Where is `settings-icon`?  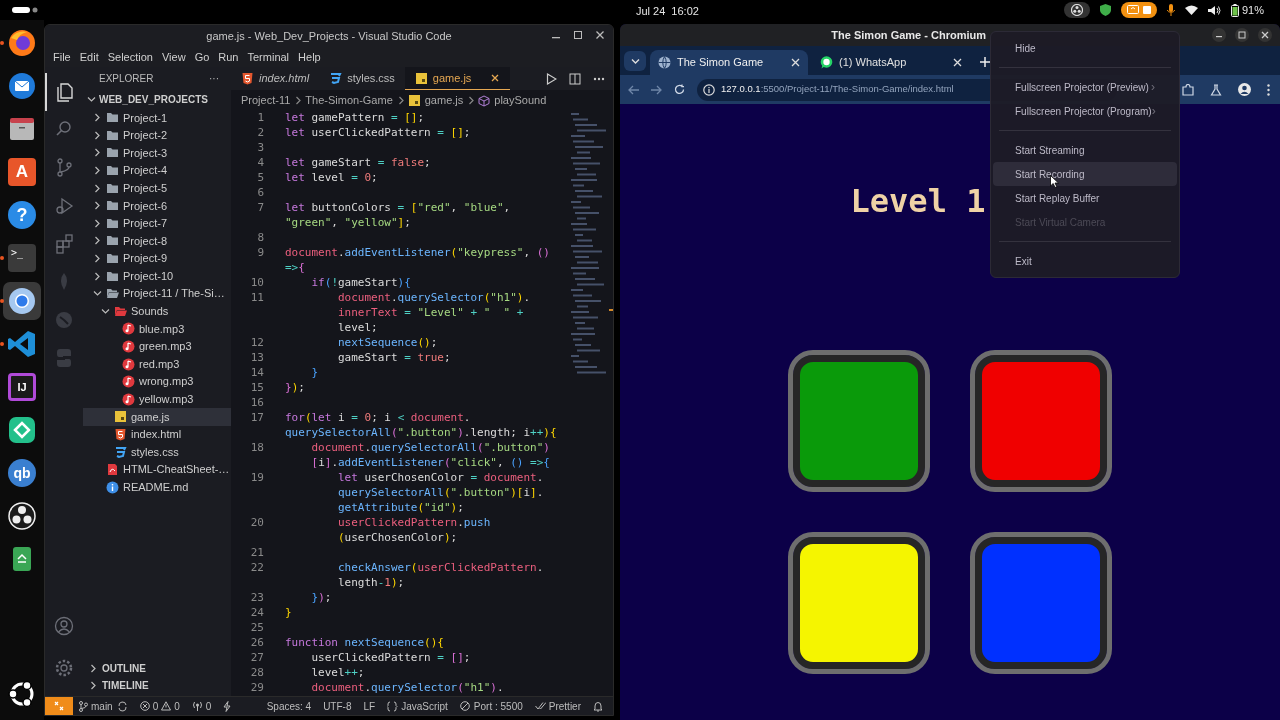
settings-icon is located at coordinates (64, 668).